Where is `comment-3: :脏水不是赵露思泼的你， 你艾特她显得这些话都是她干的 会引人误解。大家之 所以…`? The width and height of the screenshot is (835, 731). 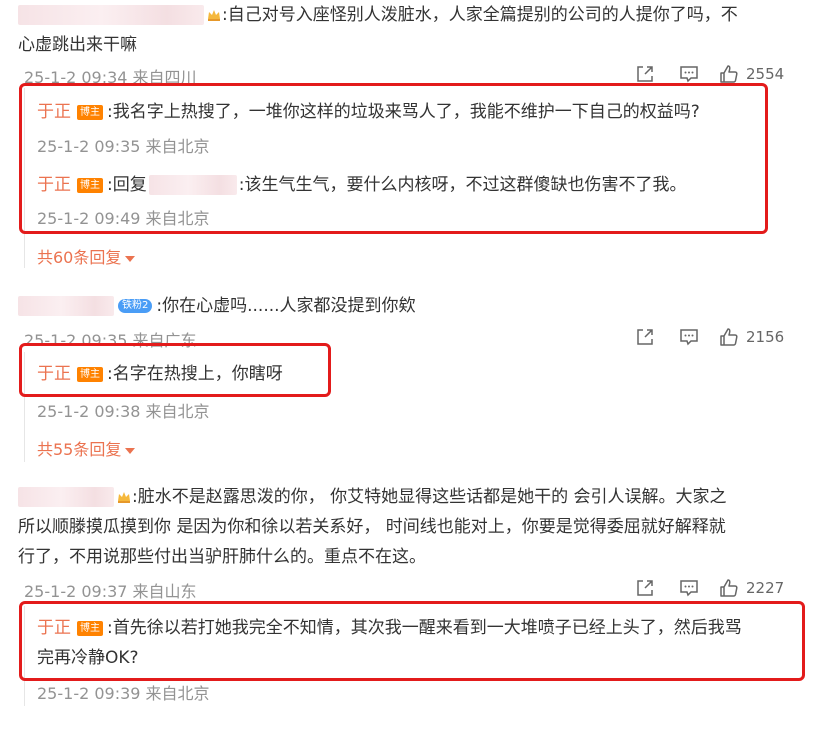
comment-3: :脏水不是赵露思泼的你， 你艾特她显得这些话都是她干的 会引人误解。大家之 所以… is located at coordinates (418, 527).